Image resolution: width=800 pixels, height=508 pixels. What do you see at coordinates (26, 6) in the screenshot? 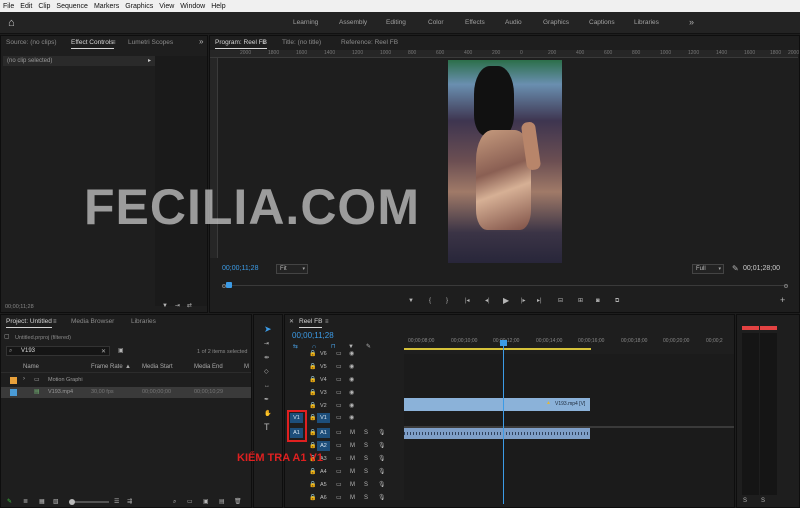
I see `menu-edit: Edit` at bounding box center [26, 6].